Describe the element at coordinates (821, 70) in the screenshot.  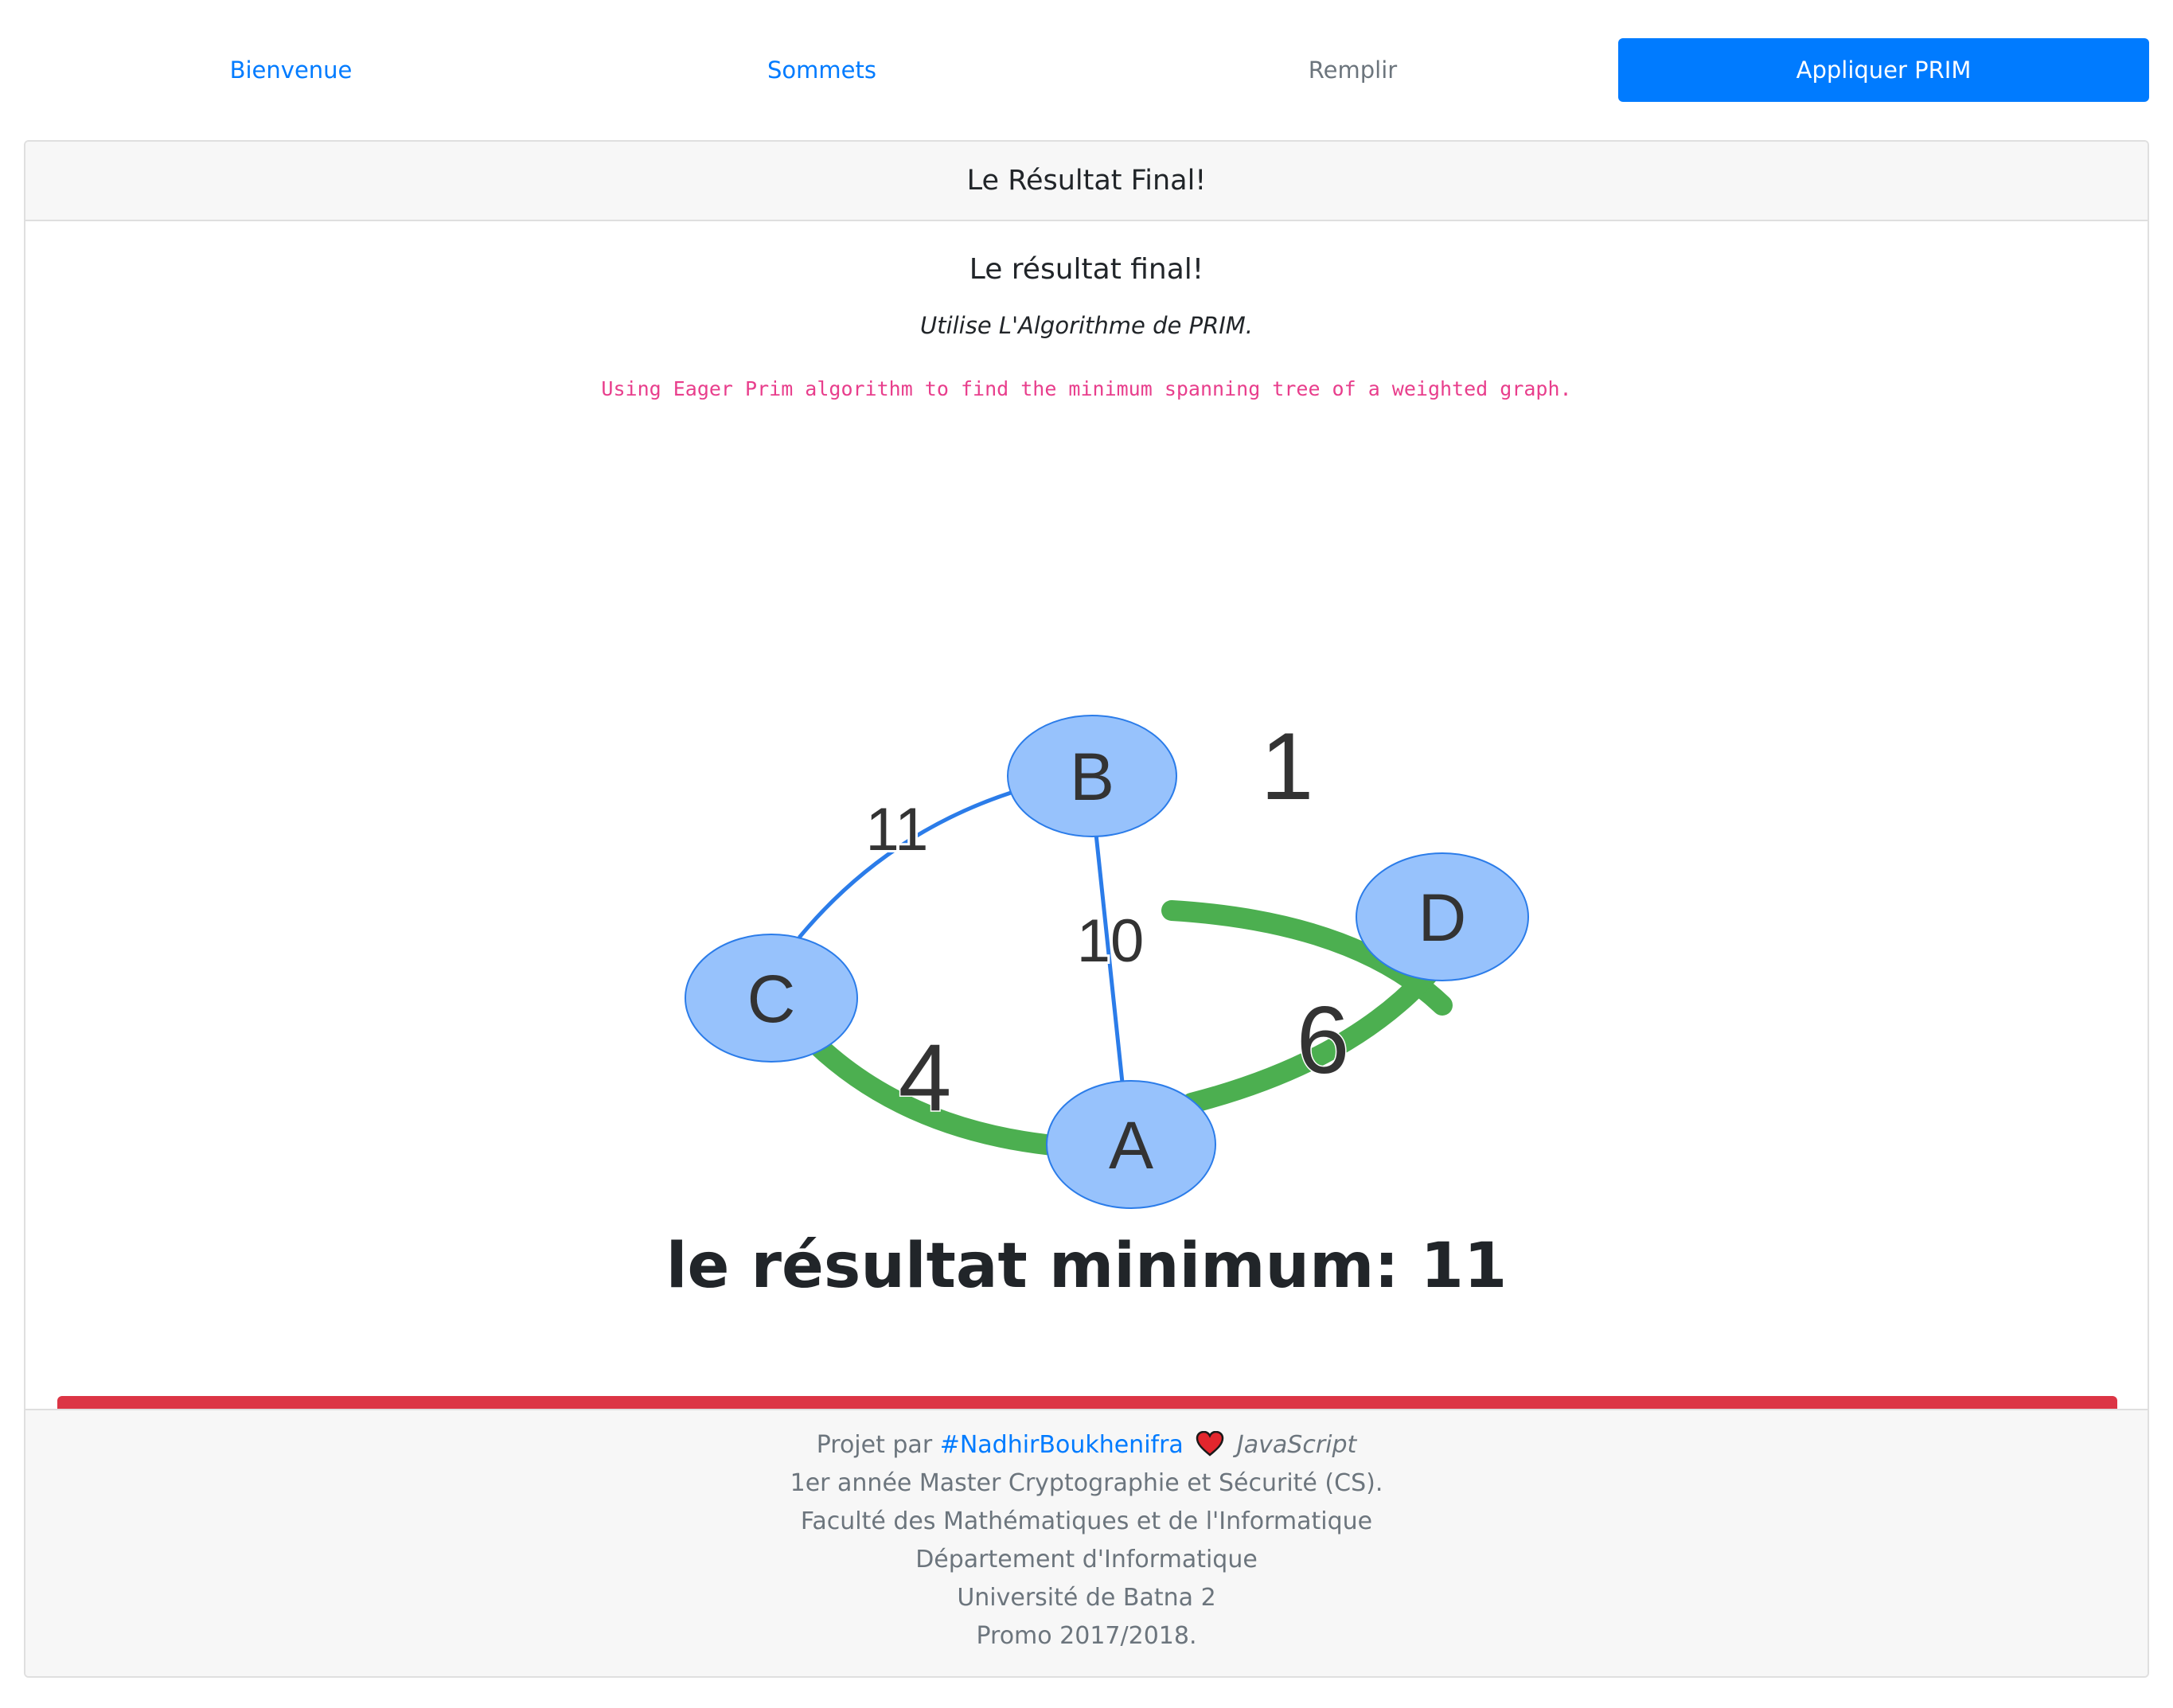
I see `tab-sommets: Sommets` at that location.